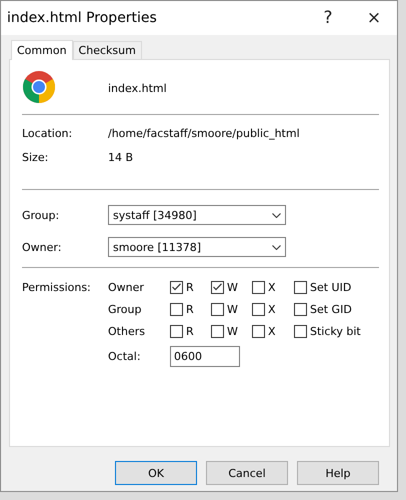  I want to click on field-label: Group:, so click(41, 215).